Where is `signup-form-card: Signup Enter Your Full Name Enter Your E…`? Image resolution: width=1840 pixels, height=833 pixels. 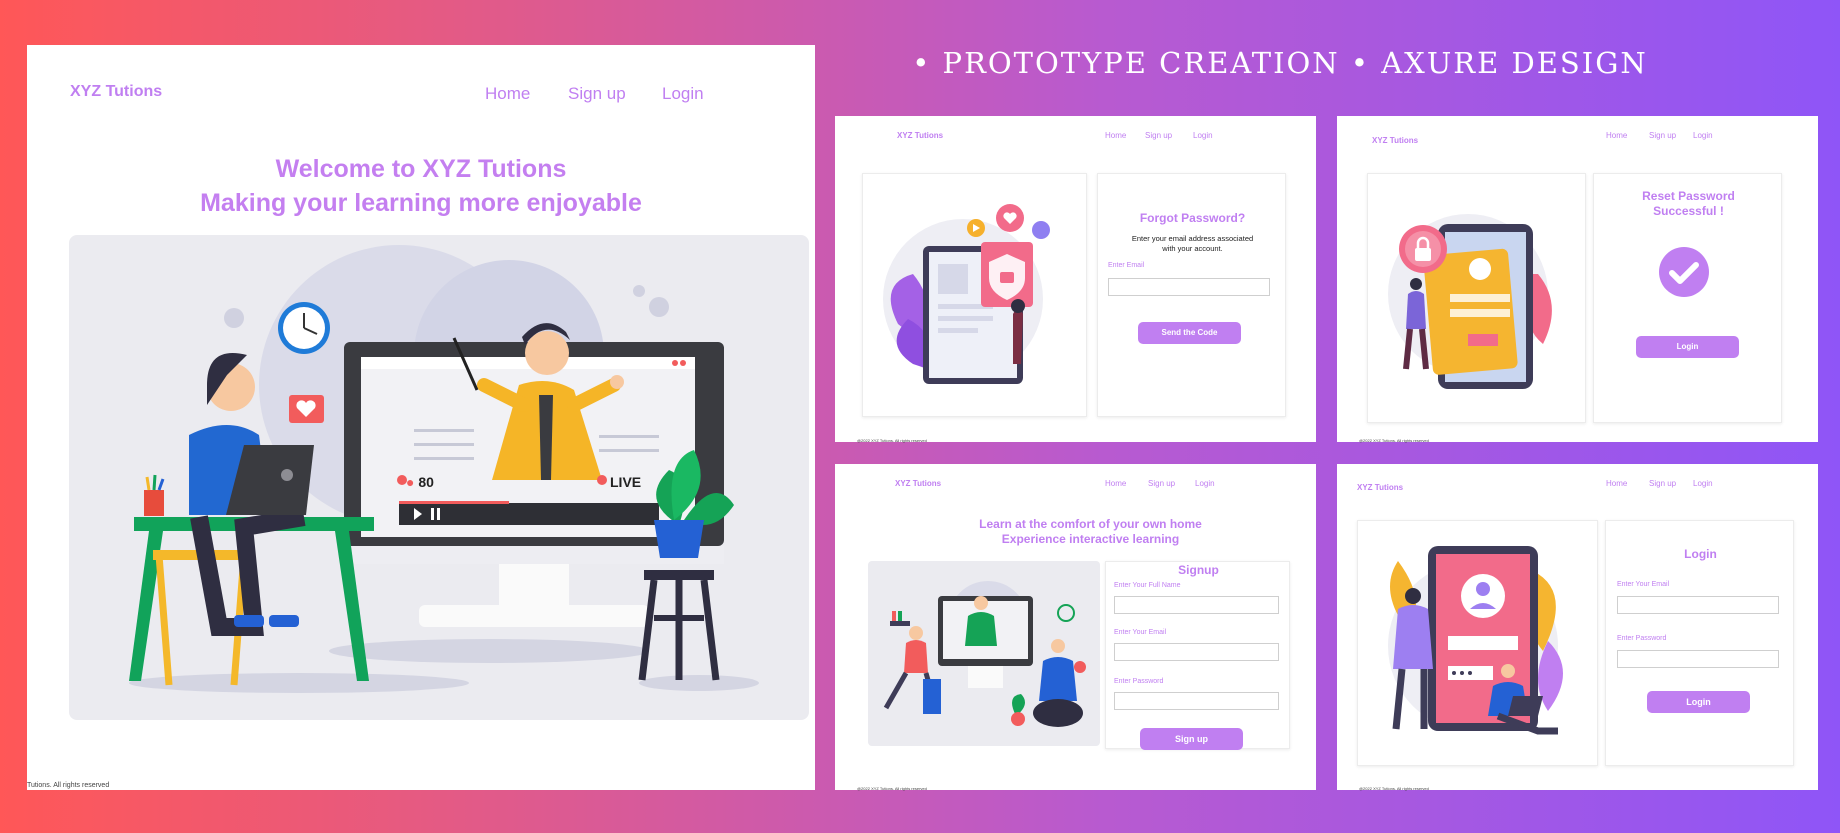 signup-form-card: Signup Enter Your Full Name Enter Your E… is located at coordinates (1197, 655).